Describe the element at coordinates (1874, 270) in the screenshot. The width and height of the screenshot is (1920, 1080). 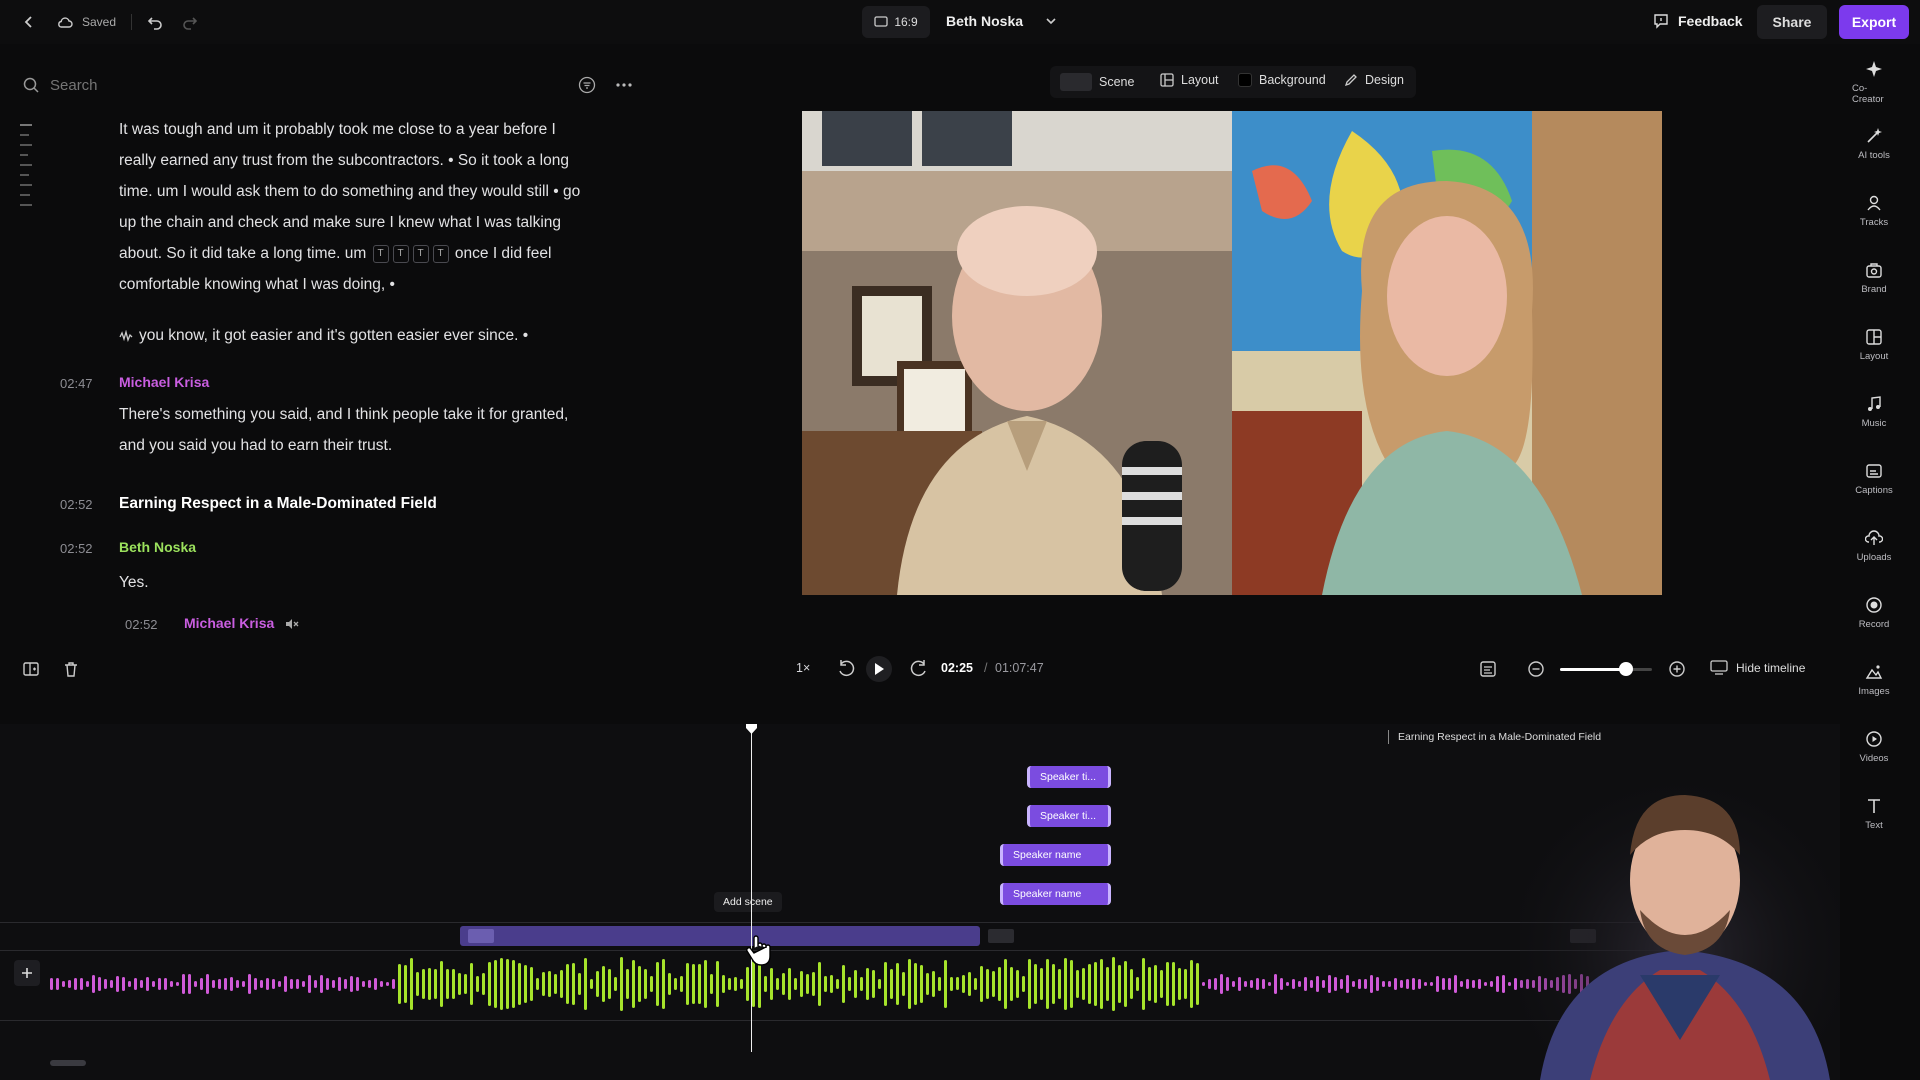
I see `brand-icon` at that location.